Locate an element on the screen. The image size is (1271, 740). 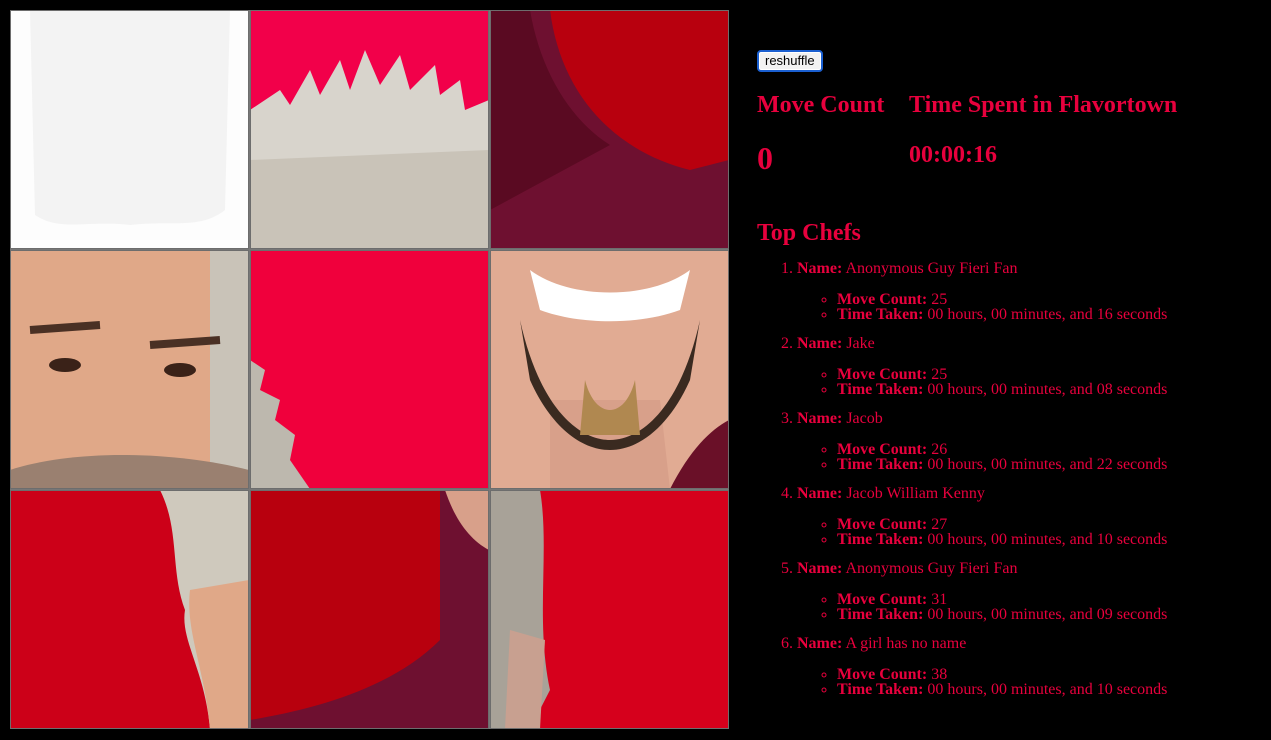
chef-name: Jacob William Kenny is located at coordinates (915, 493).